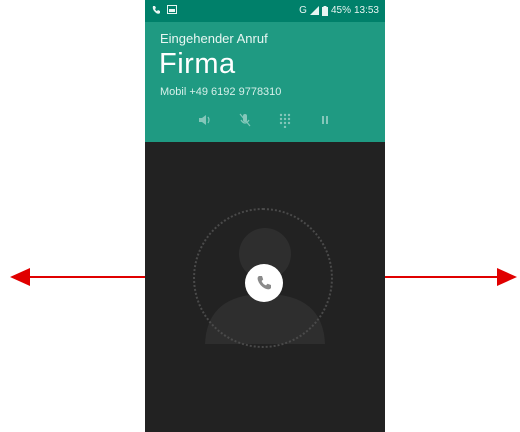 The height and width of the screenshot is (432, 520). Describe the element at coordinates (325, 120) in the screenshot. I see `hold-icon` at that location.